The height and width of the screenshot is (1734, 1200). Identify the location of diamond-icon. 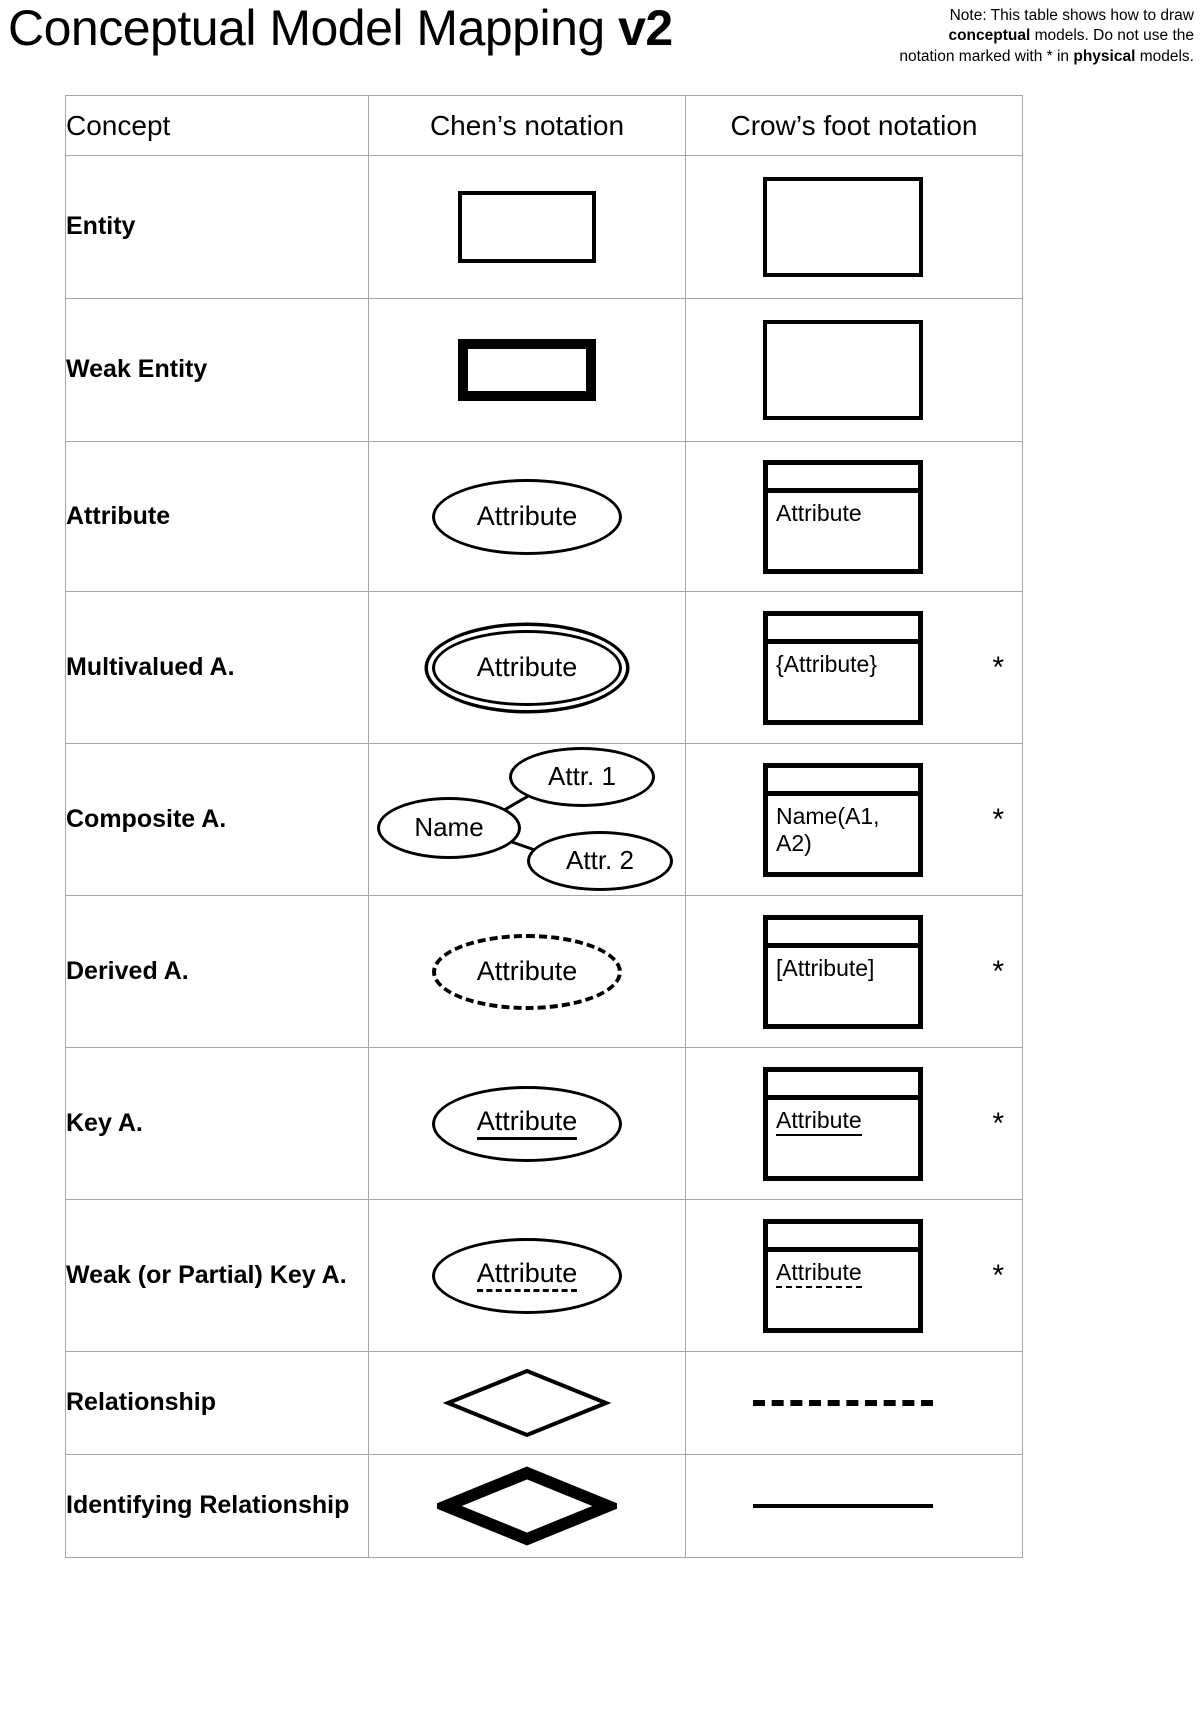
(527, 1403).